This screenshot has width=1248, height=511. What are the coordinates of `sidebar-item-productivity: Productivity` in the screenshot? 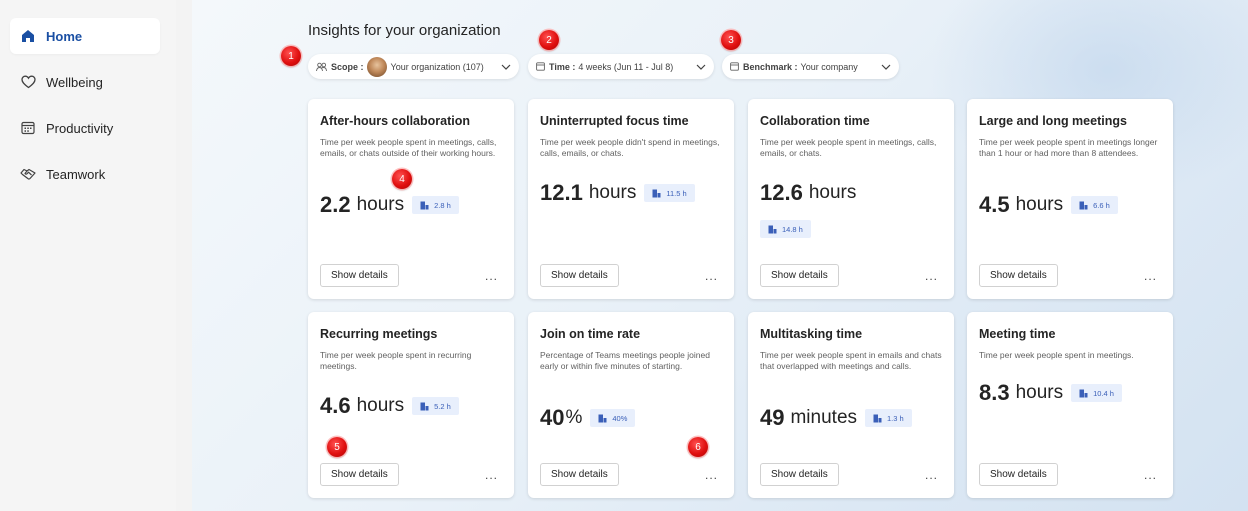 It's located at (85, 128).